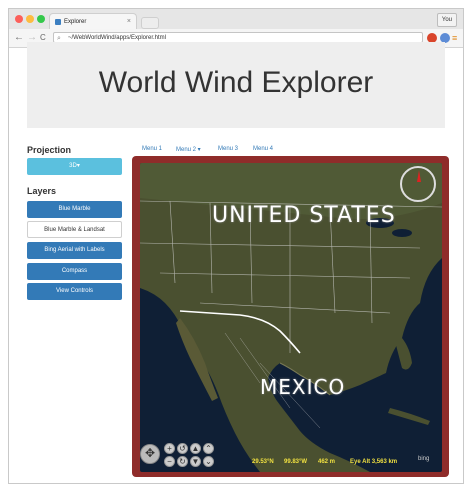 This screenshot has height=500, width=472. What do you see at coordinates (208, 448) in the screenshot?
I see `exaggeration-up-icon: ⌃` at bounding box center [208, 448].